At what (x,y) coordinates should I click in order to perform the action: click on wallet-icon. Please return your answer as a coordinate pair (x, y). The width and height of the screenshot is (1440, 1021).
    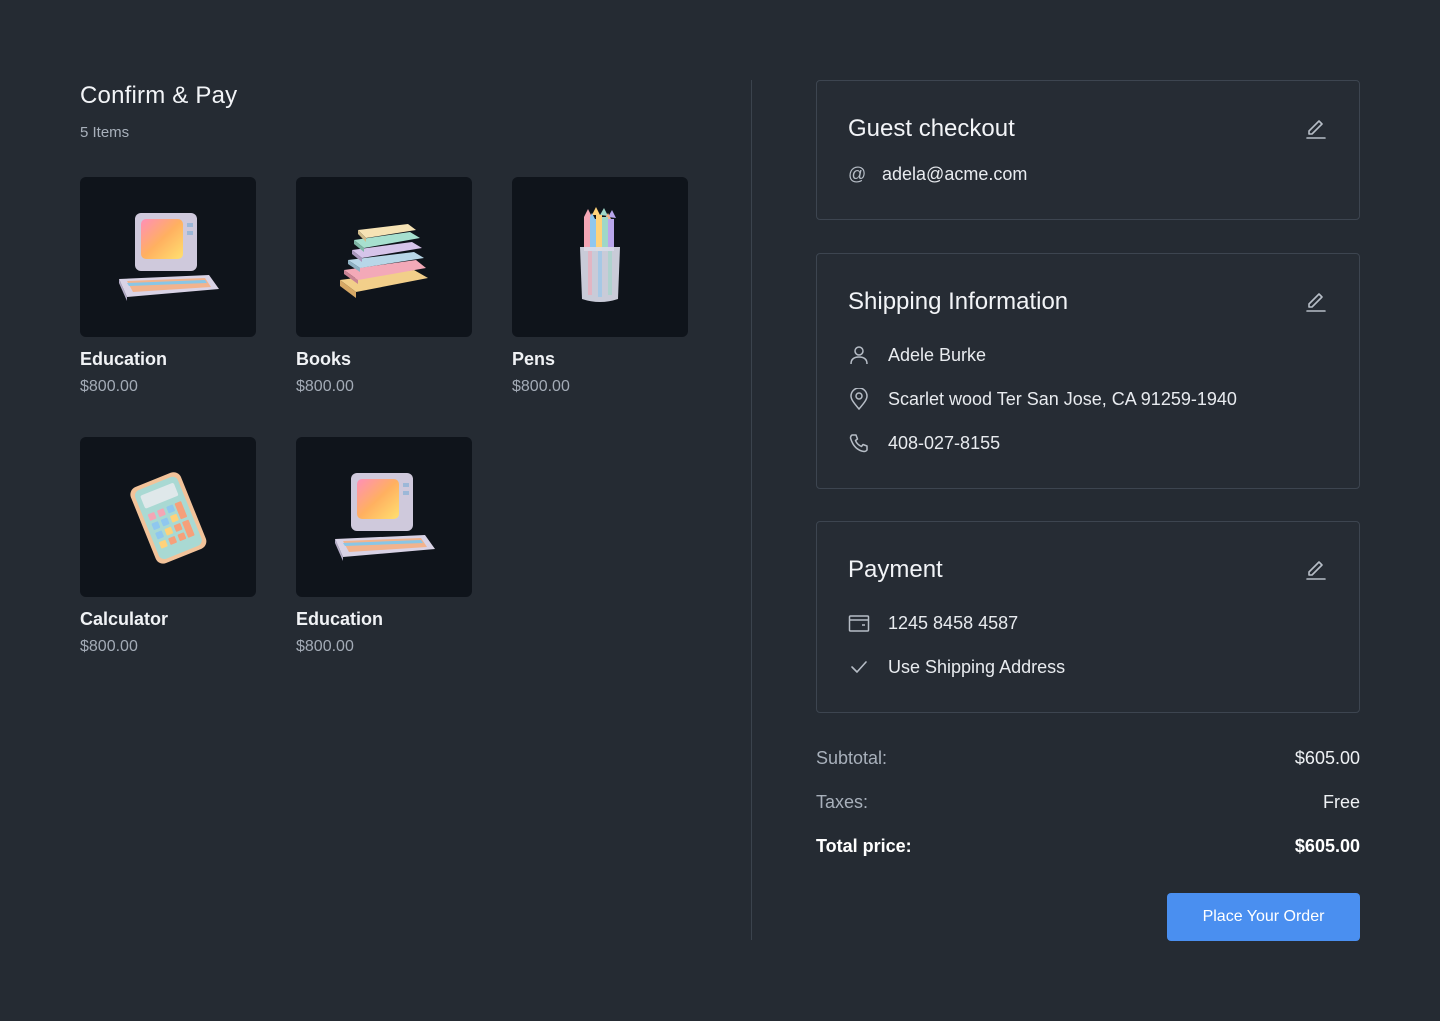
    Looking at the image, I should click on (859, 623).